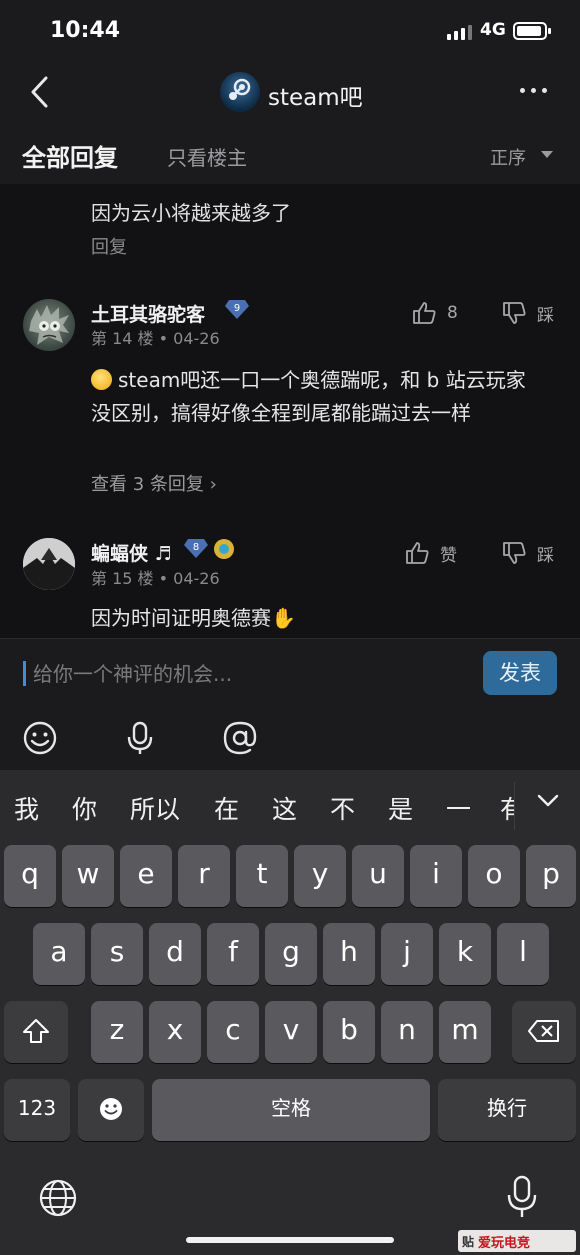 The height and width of the screenshot is (1255, 580). I want to click on svg-text: 8, so click(196, 547).